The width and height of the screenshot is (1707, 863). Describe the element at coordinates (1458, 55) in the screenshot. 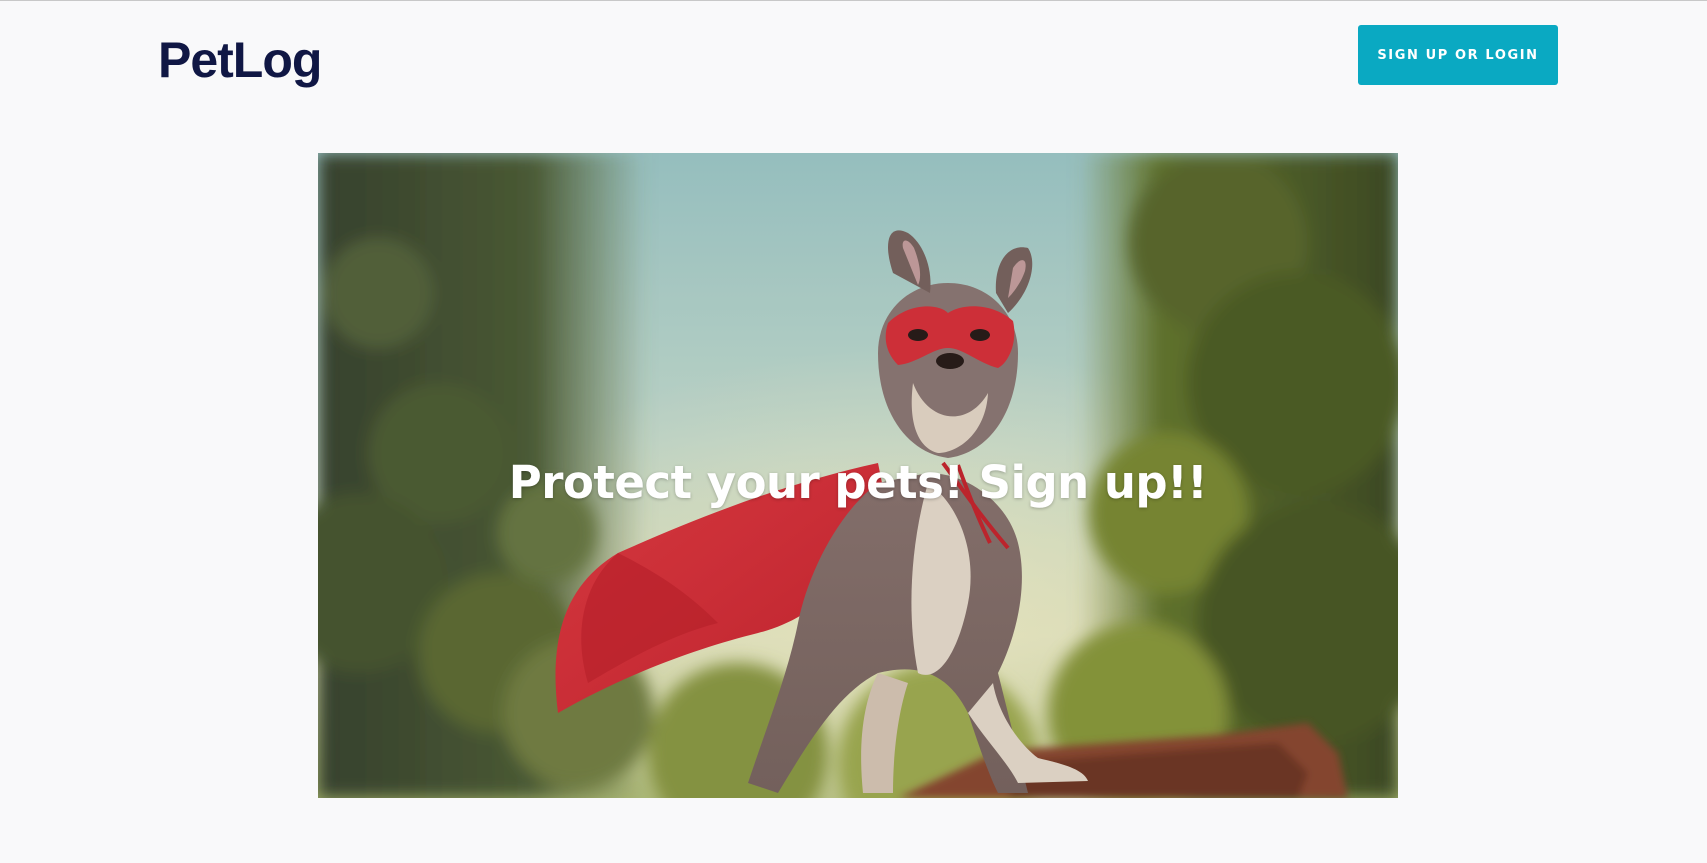

I see `signup-login-button: SIGN UP OR LOGIN` at that location.